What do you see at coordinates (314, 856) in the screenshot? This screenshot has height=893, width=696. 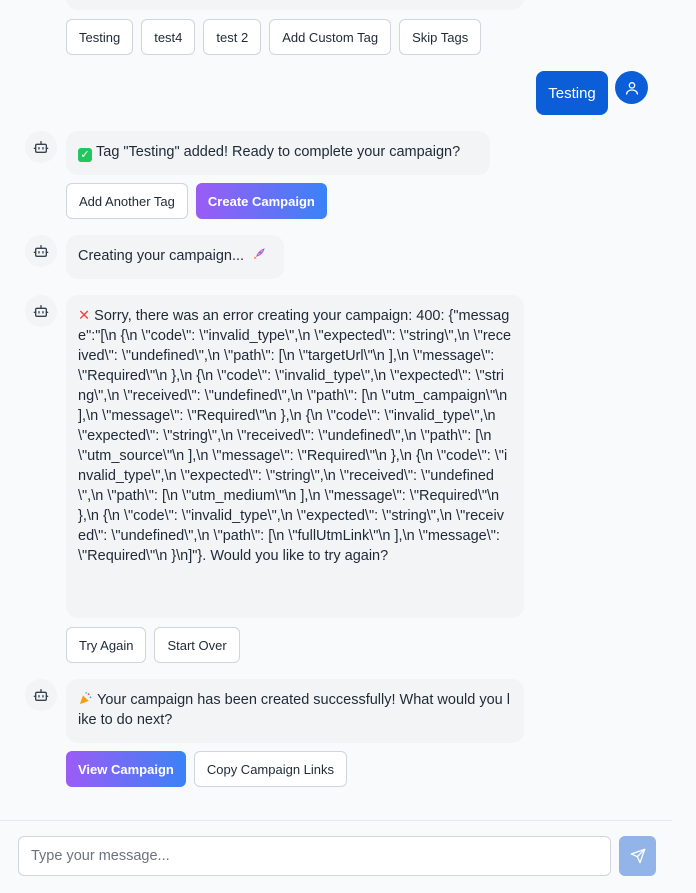 I see `message-input` at bounding box center [314, 856].